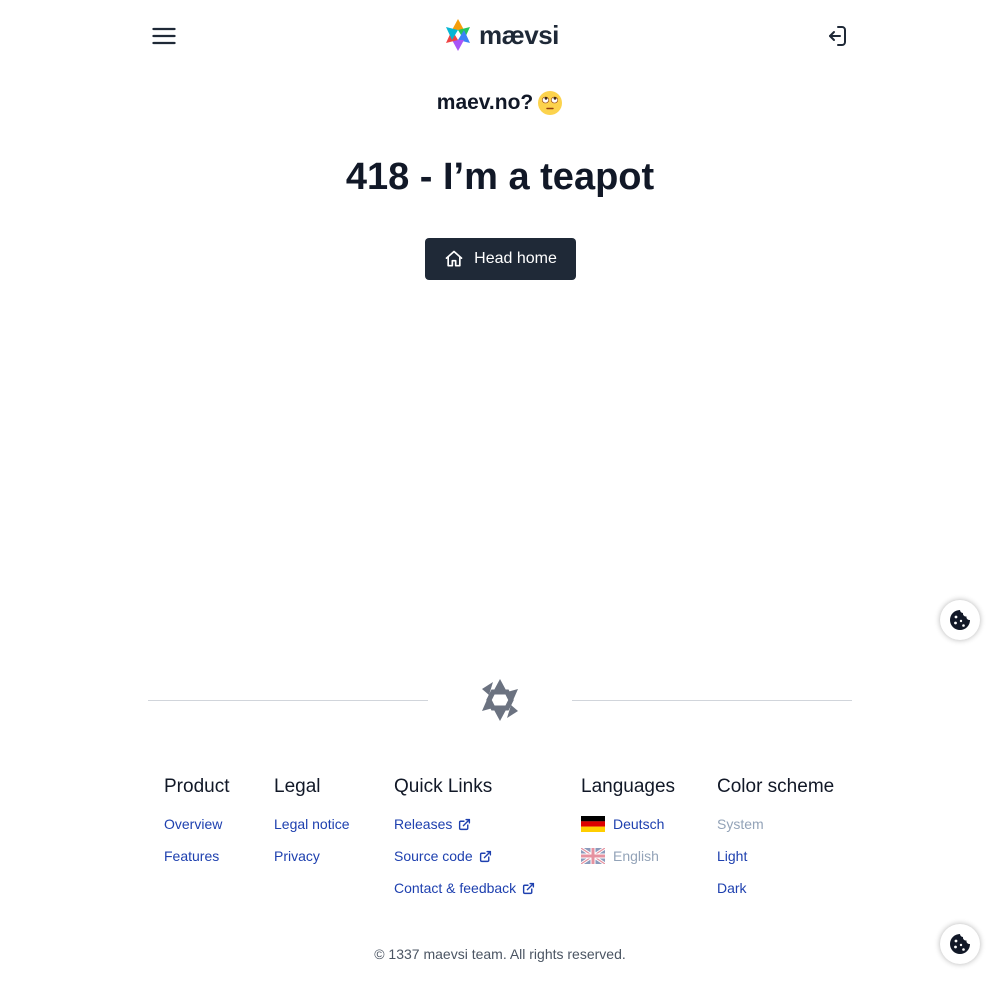 The image size is (1000, 984). Describe the element at coordinates (712, 700) in the screenshot. I see `divider-line-right` at that location.